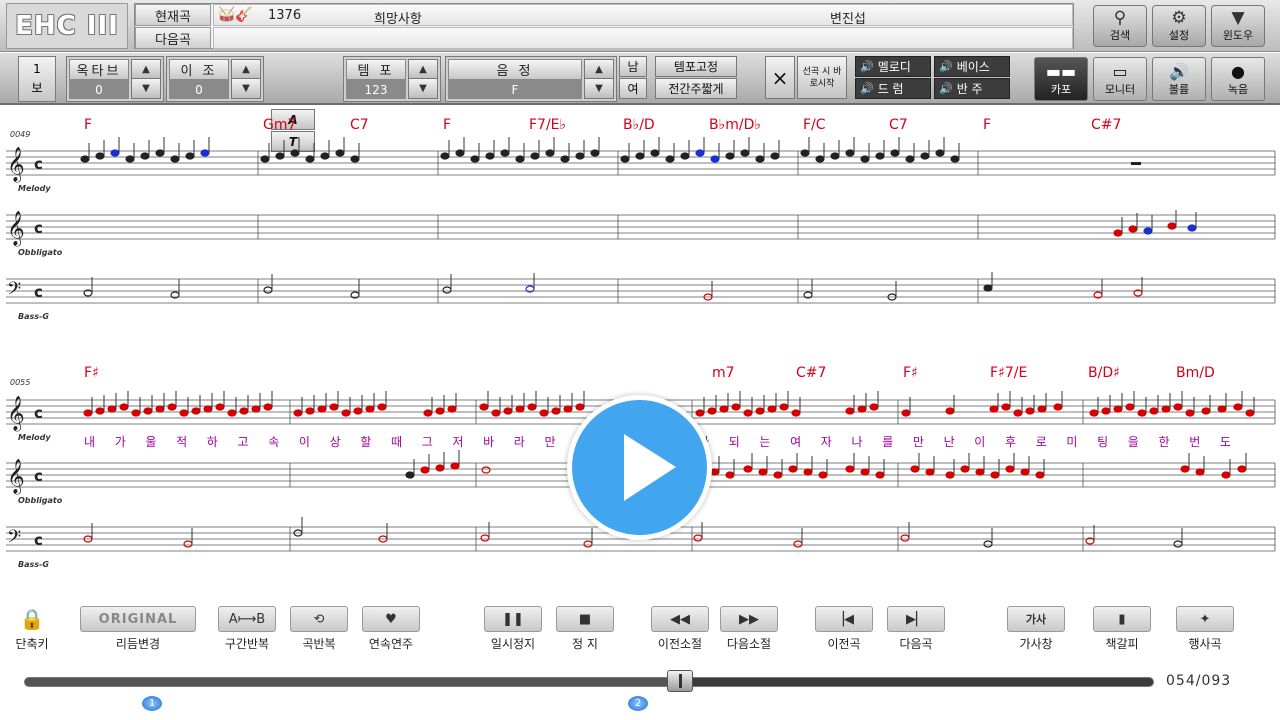 The image size is (1280, 720). What do you see at coordinates (1179, 26) in the screenshot?
I see `settings-button: ⚙ 설정` at bounding box center [1179, 26].